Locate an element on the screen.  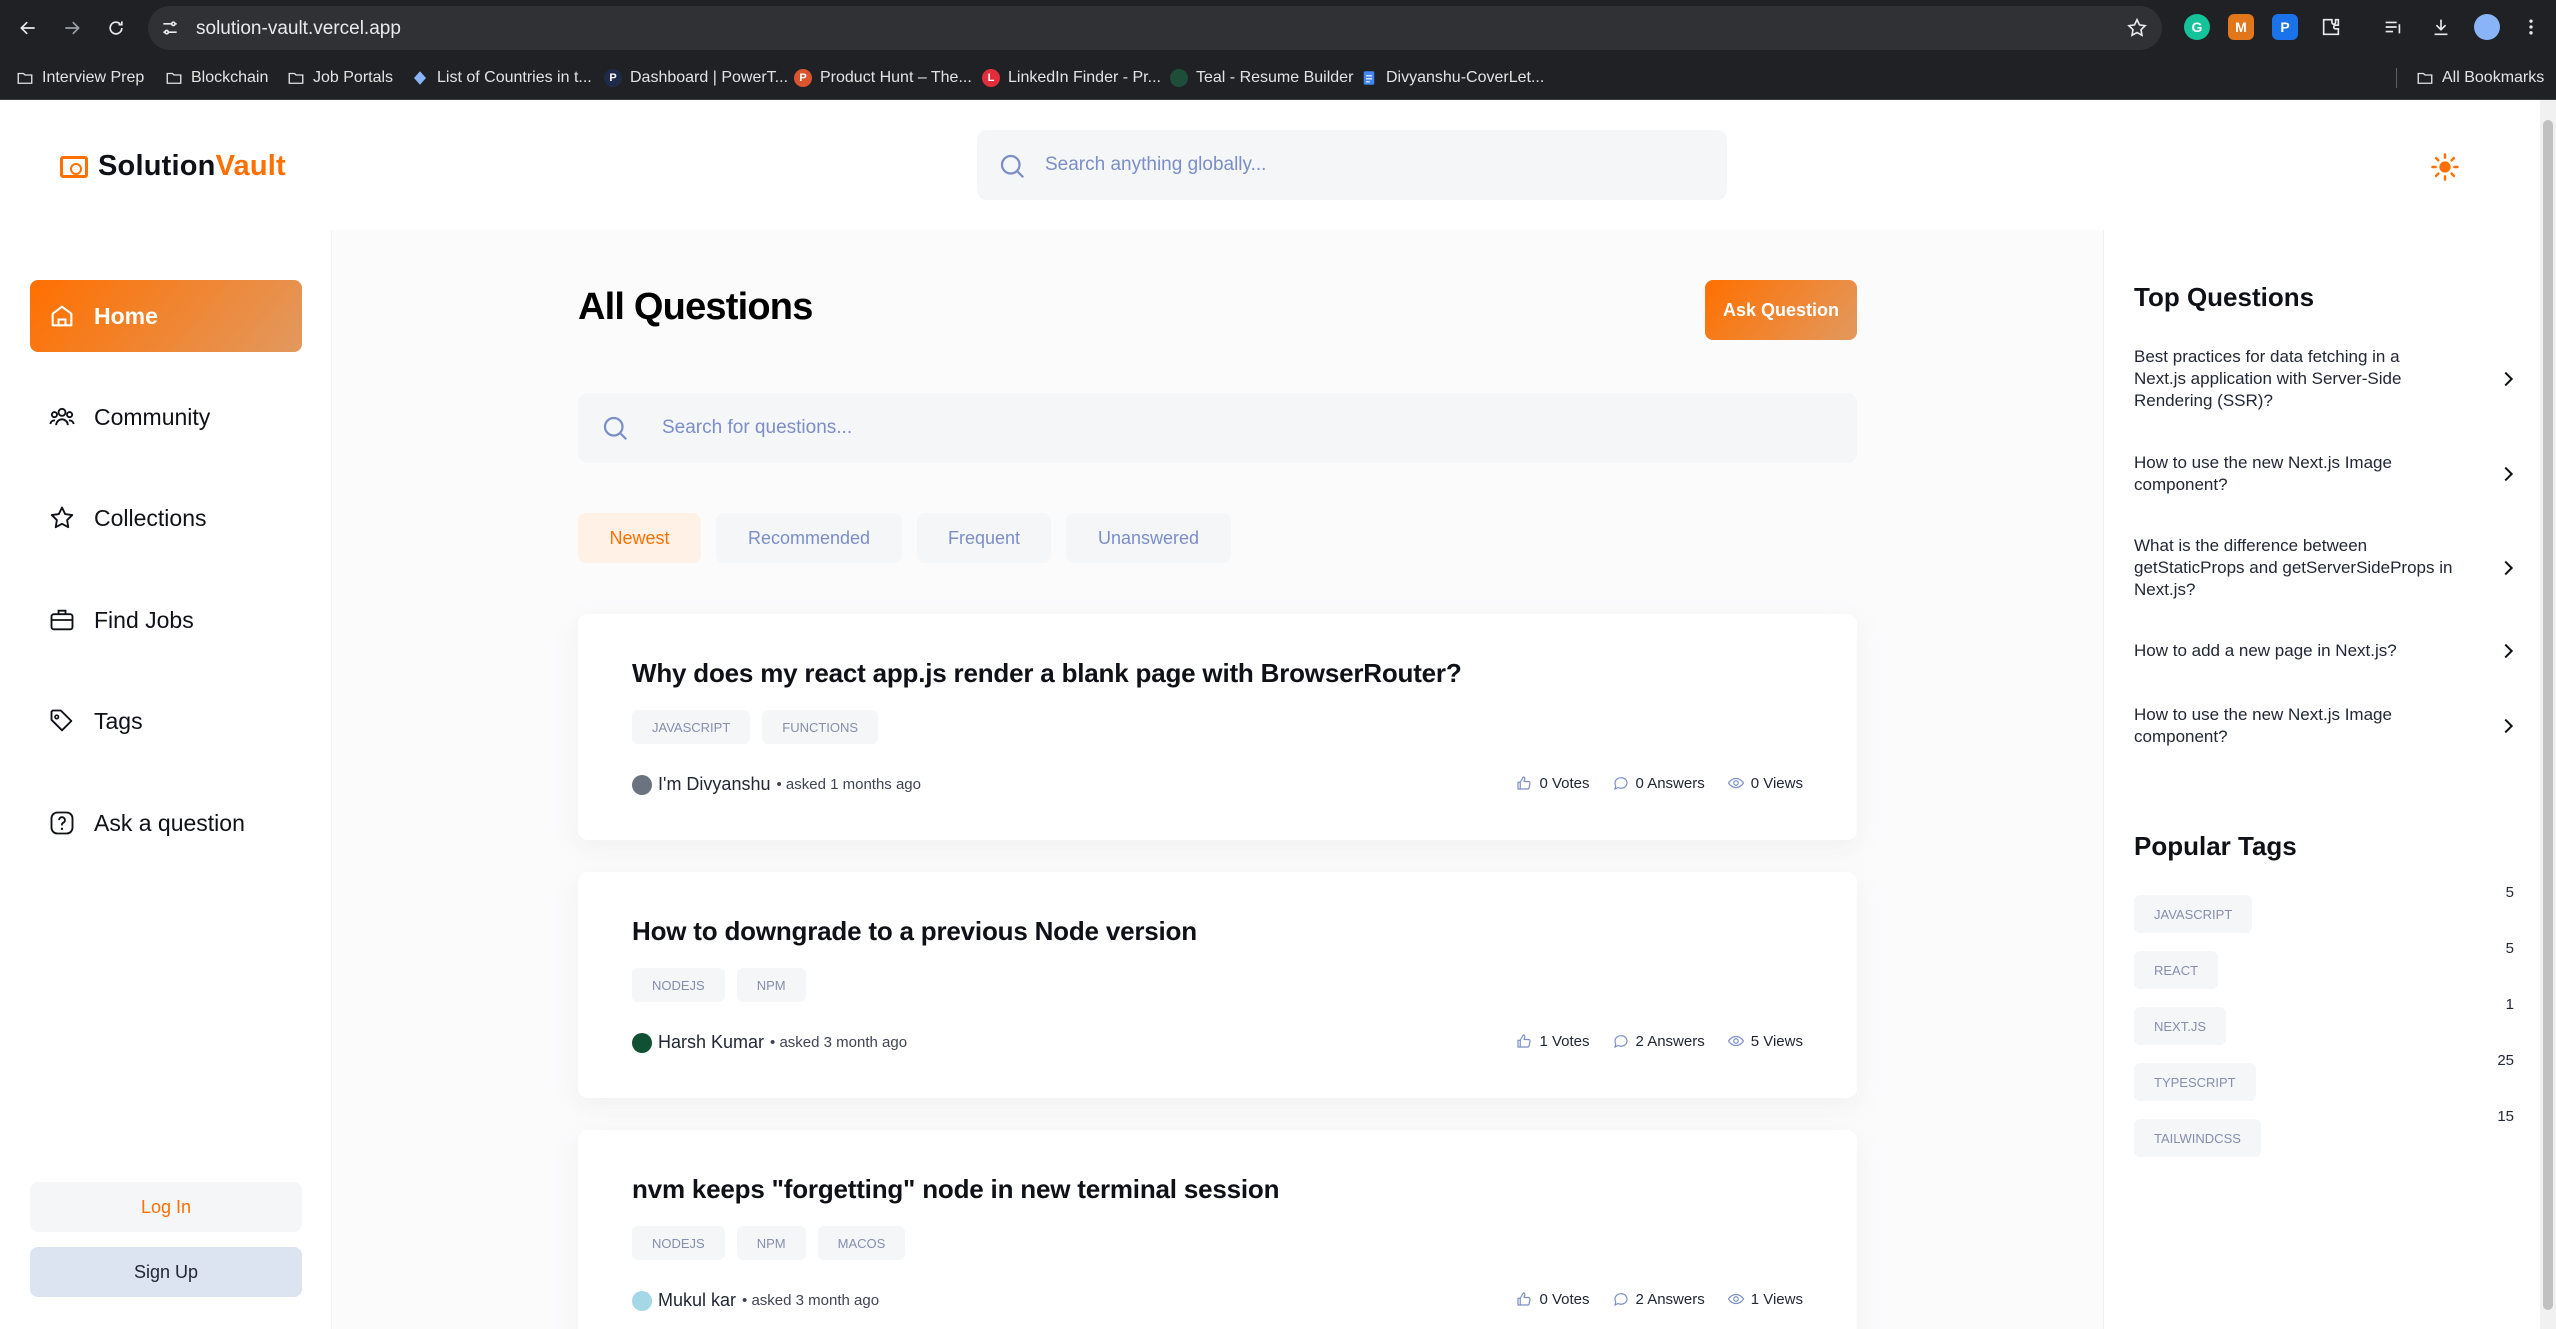
popular-tag-row: JAVASCRIPT 5 is located at coordinates (2324, 909).